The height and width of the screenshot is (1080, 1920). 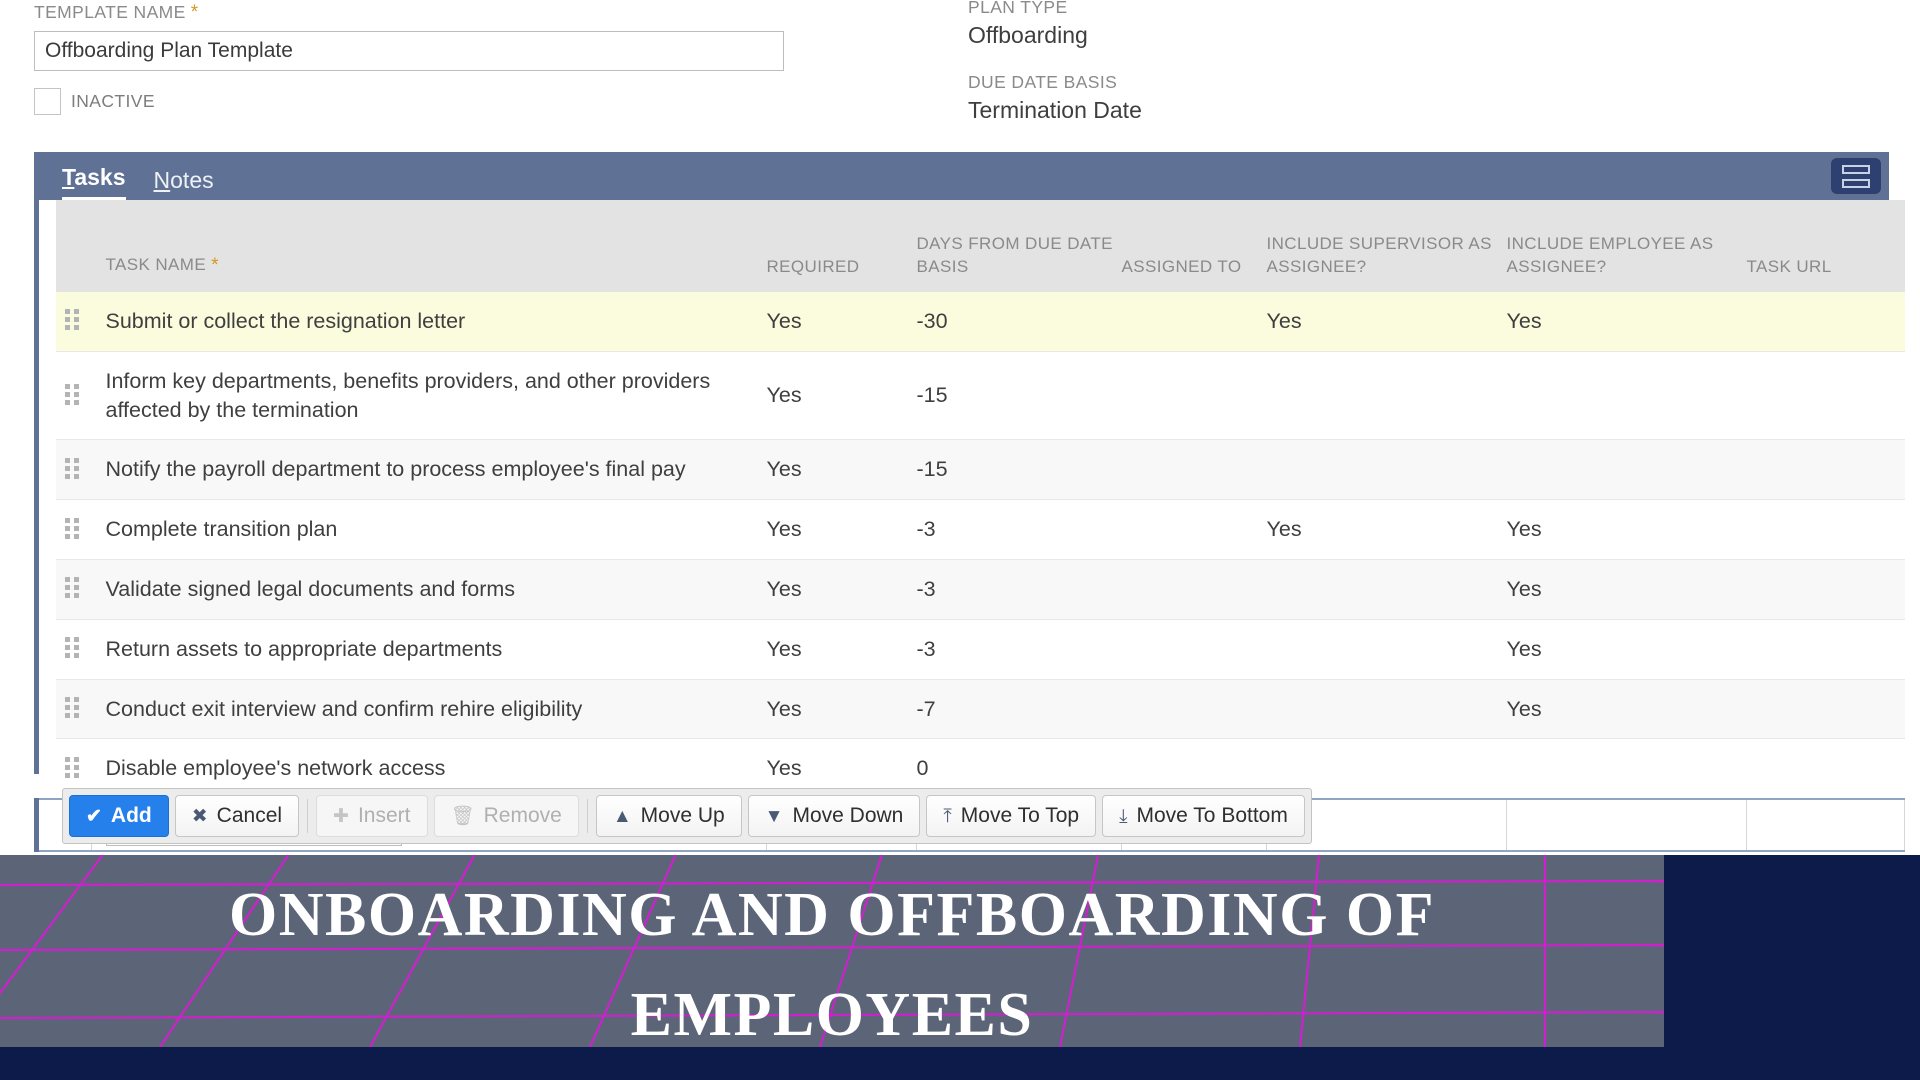 I want to click on move-to-bottom-button: ⤓ Move To Bottom, so click(x=1203, y=816).